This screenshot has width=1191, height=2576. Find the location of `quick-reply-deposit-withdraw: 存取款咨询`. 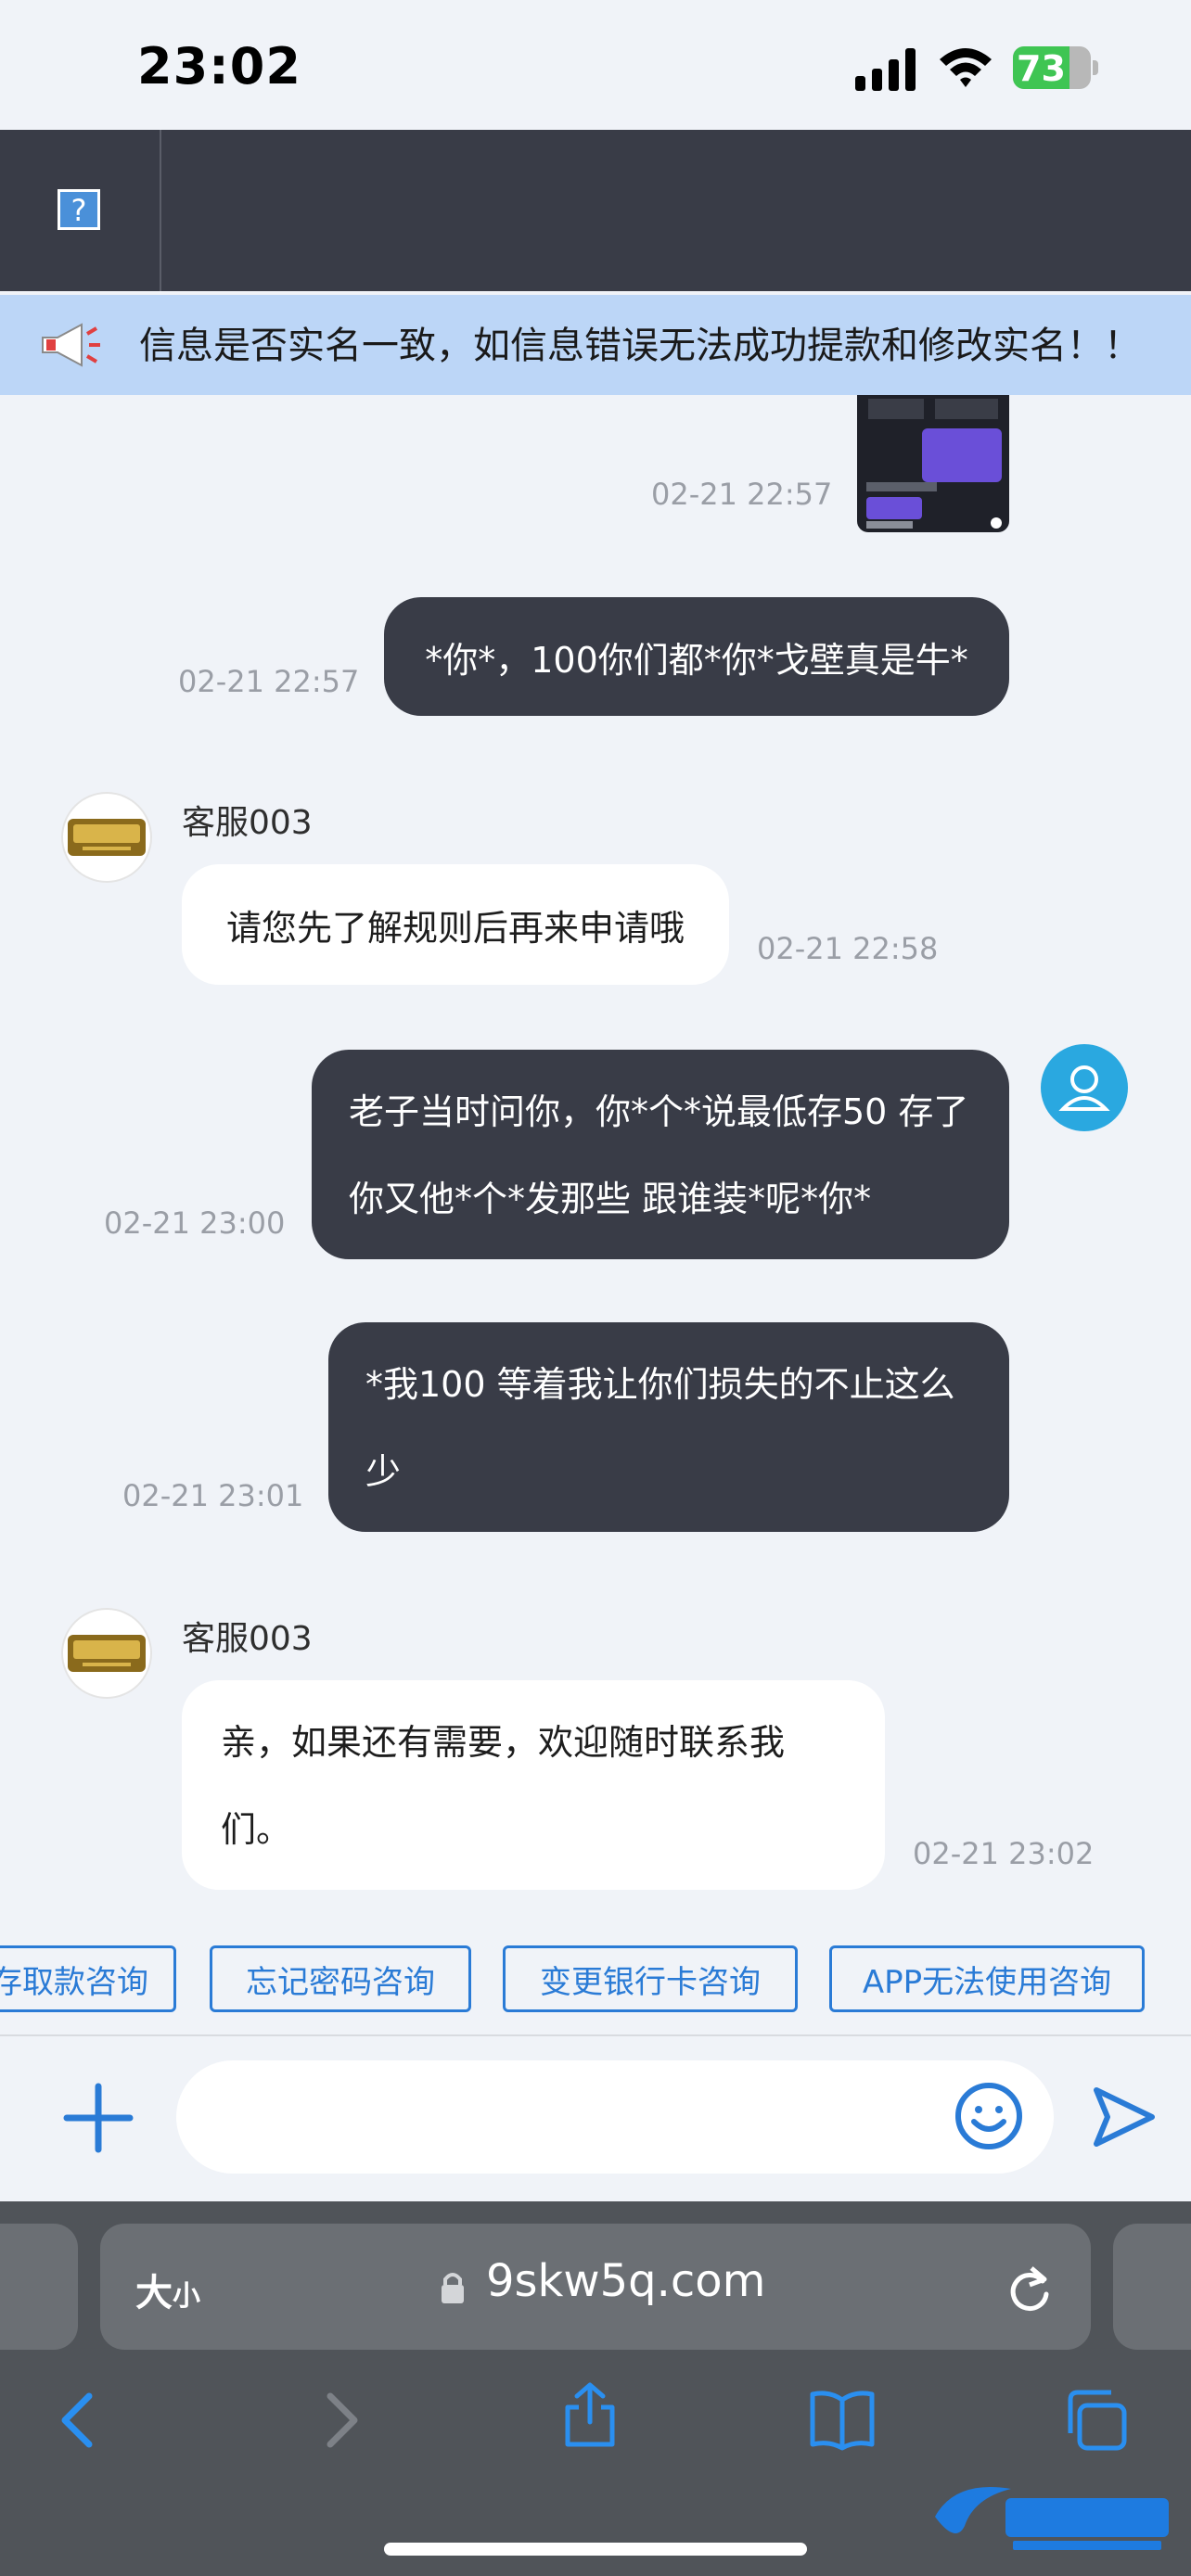

quick-reply-deposit-withdraw: 存取款咨询 is located at coordinates (88, 1979).